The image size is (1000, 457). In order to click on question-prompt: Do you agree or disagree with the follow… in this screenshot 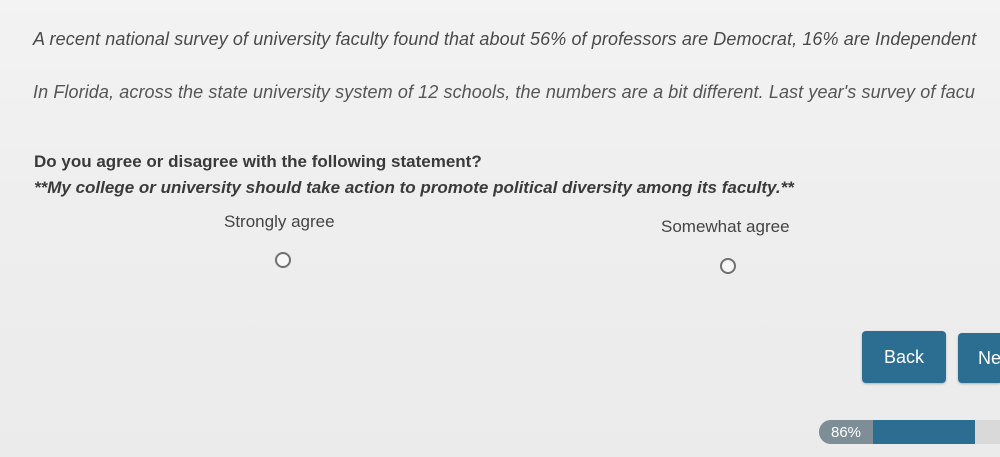, I will do `click(258, 161)`.